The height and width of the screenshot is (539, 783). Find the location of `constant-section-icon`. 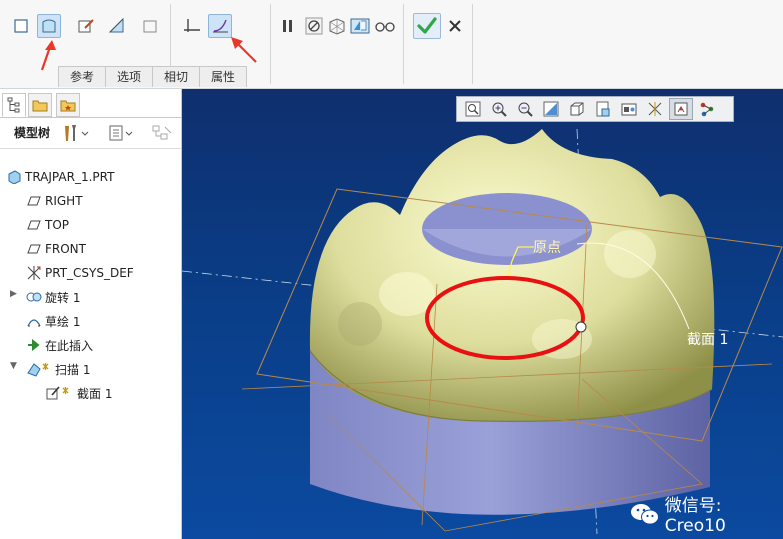

constant-section-icon is located at coordinates (192, 25).